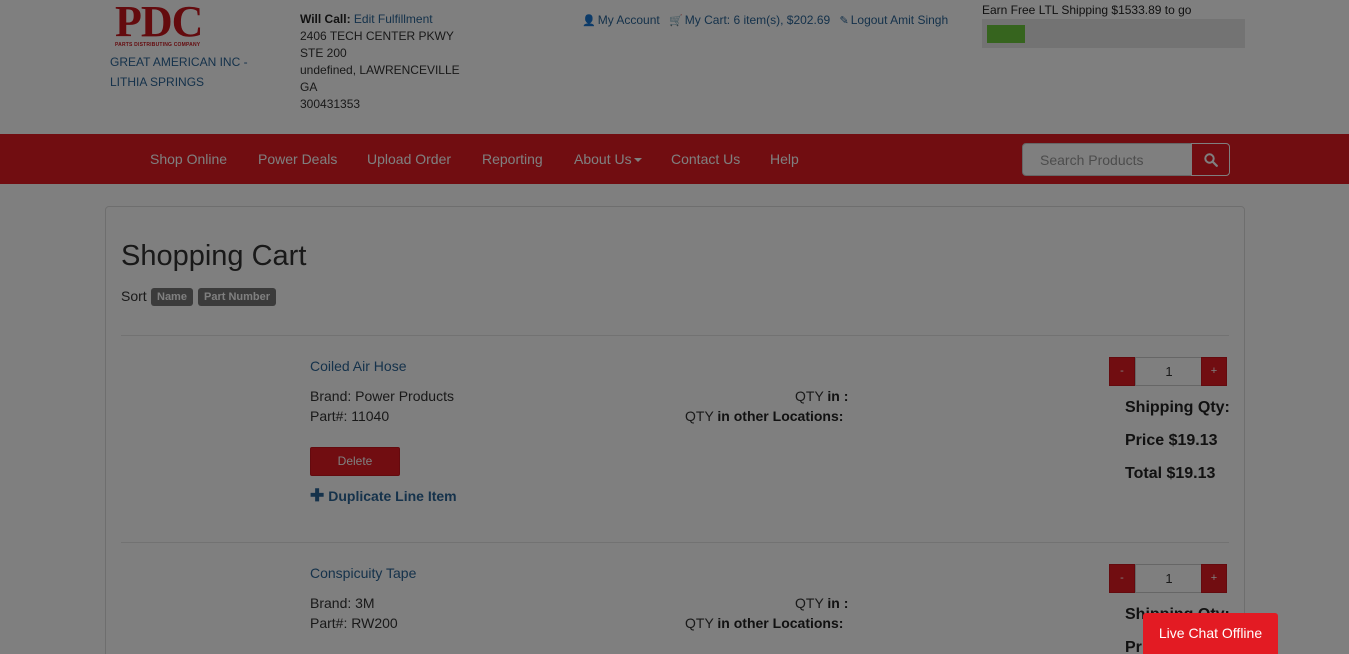 The height and width of the screenshot is (654, 1349). Describe the element at coordinates (1210, 633) in the screenshot. I see `live-chat-button: Live Chat Offline` at that location.